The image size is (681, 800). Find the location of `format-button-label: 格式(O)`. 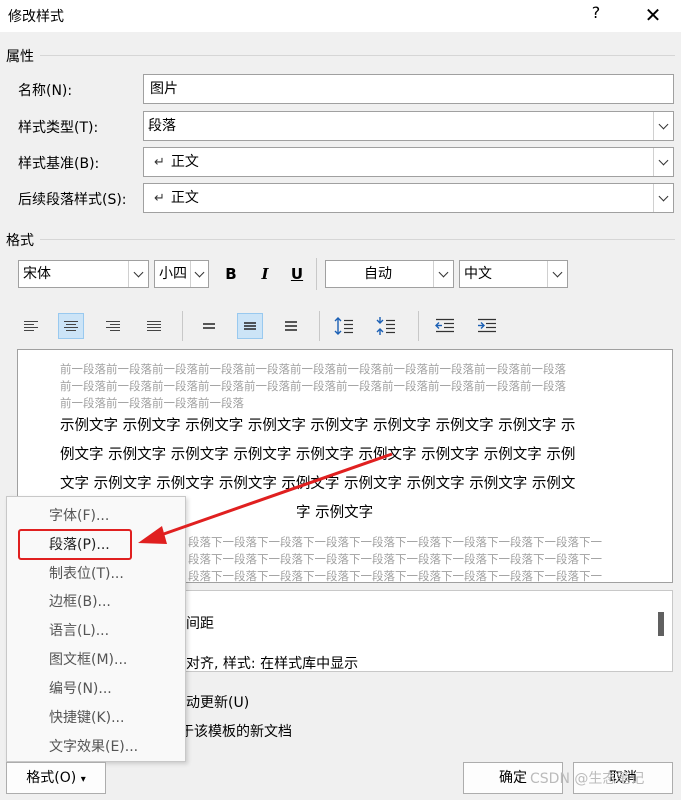

format-button-label: 格式(O) is located at coordinates (51, 778).